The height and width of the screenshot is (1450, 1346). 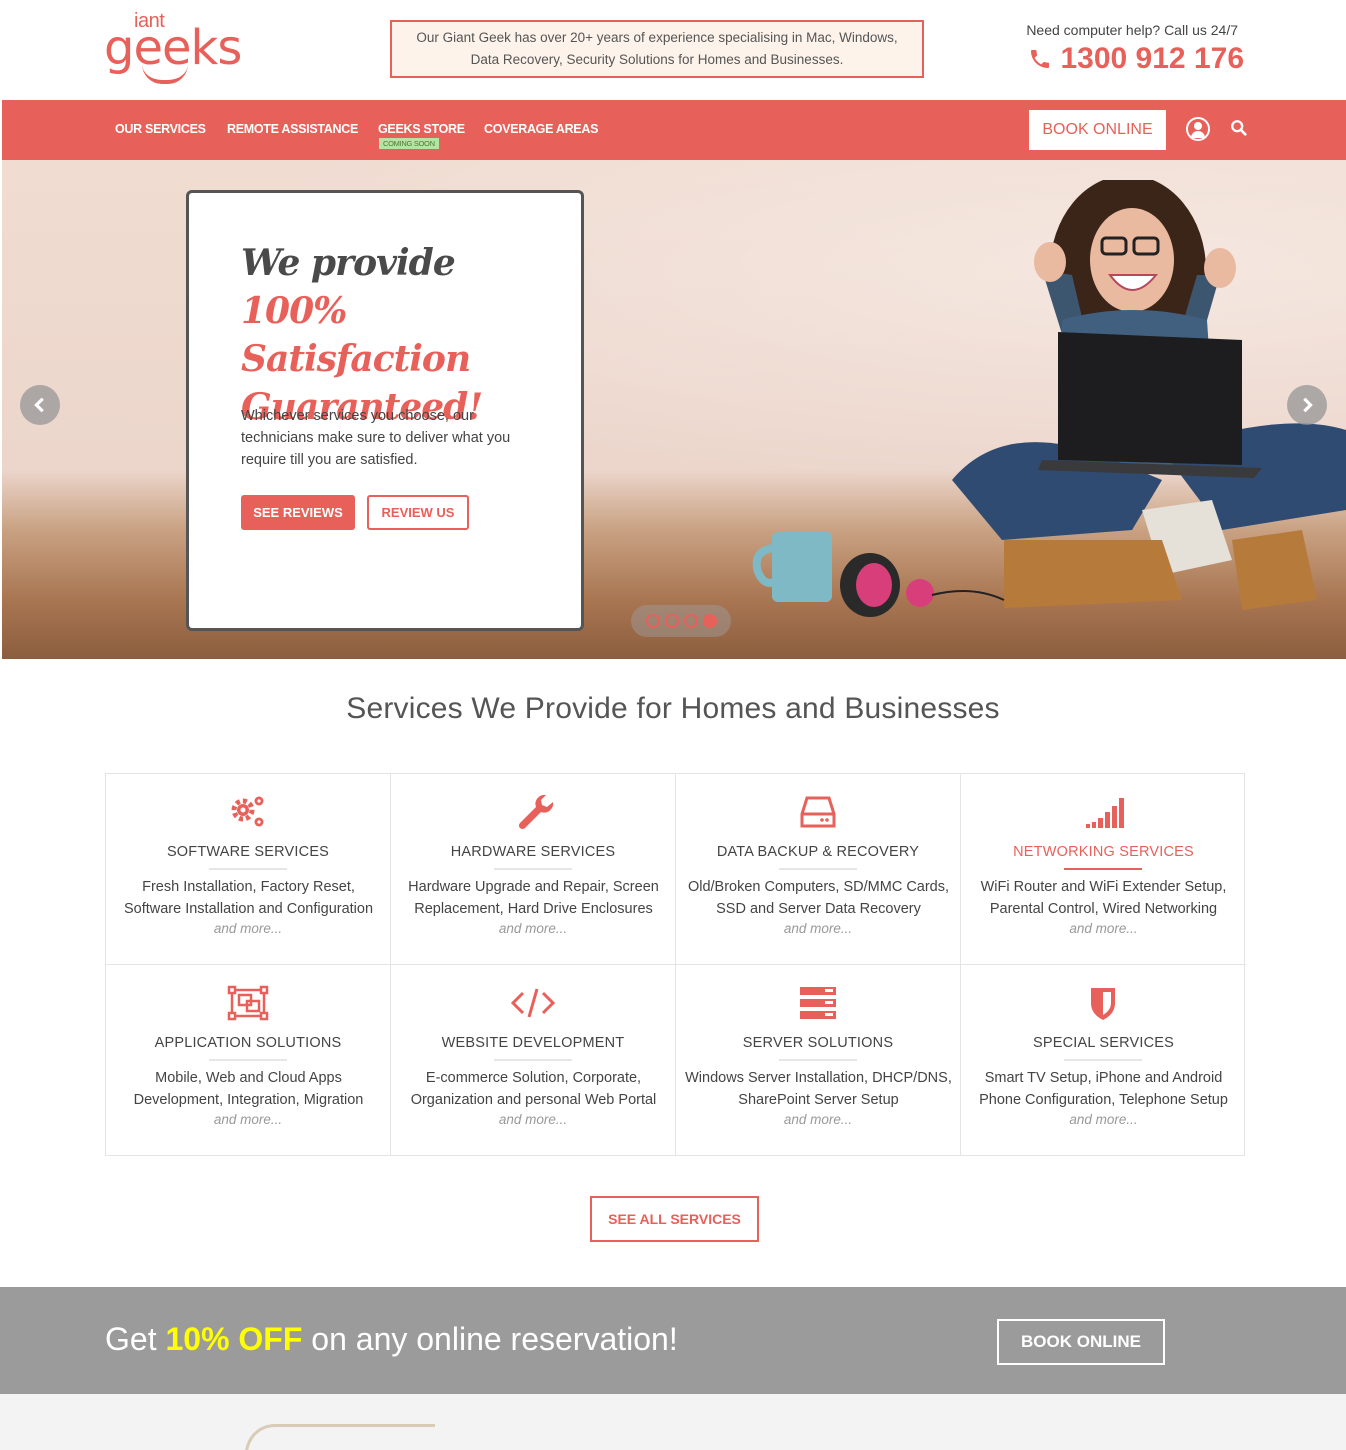 I want to click on service-title: HARDWARE SERVICES, so click(x=533, y=852).